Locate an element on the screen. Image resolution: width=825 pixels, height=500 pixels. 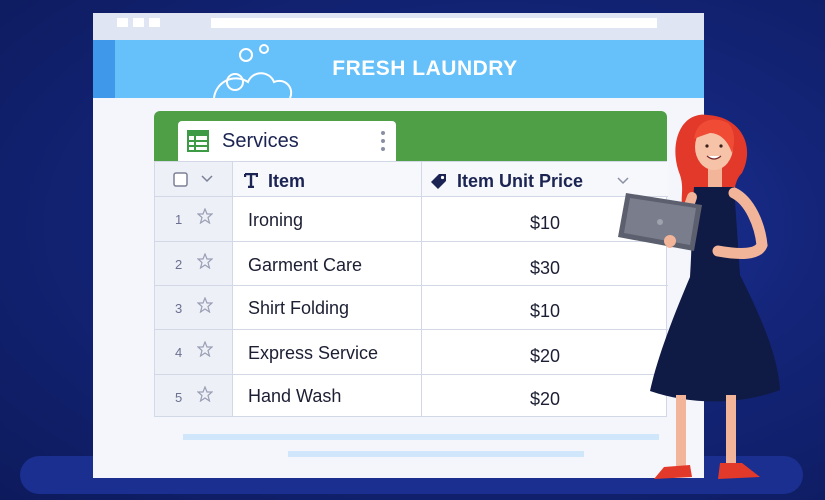
table-cell-item: Garment Care is located at coordinates (326, 264).